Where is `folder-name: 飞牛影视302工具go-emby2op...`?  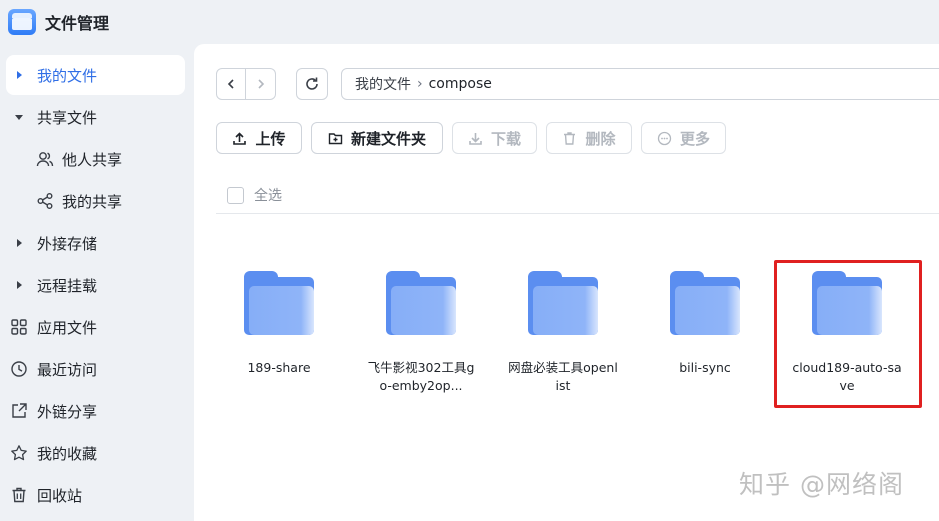 folder-name: 飞牛影视302工具go-emby2op... is located at coordinates (421, 376).